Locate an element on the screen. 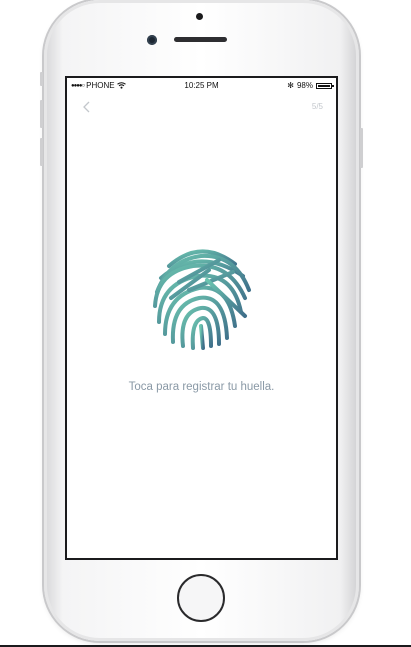 This screenshot has width=411, height=647. battery-fill is located at coordinates (324, 85).